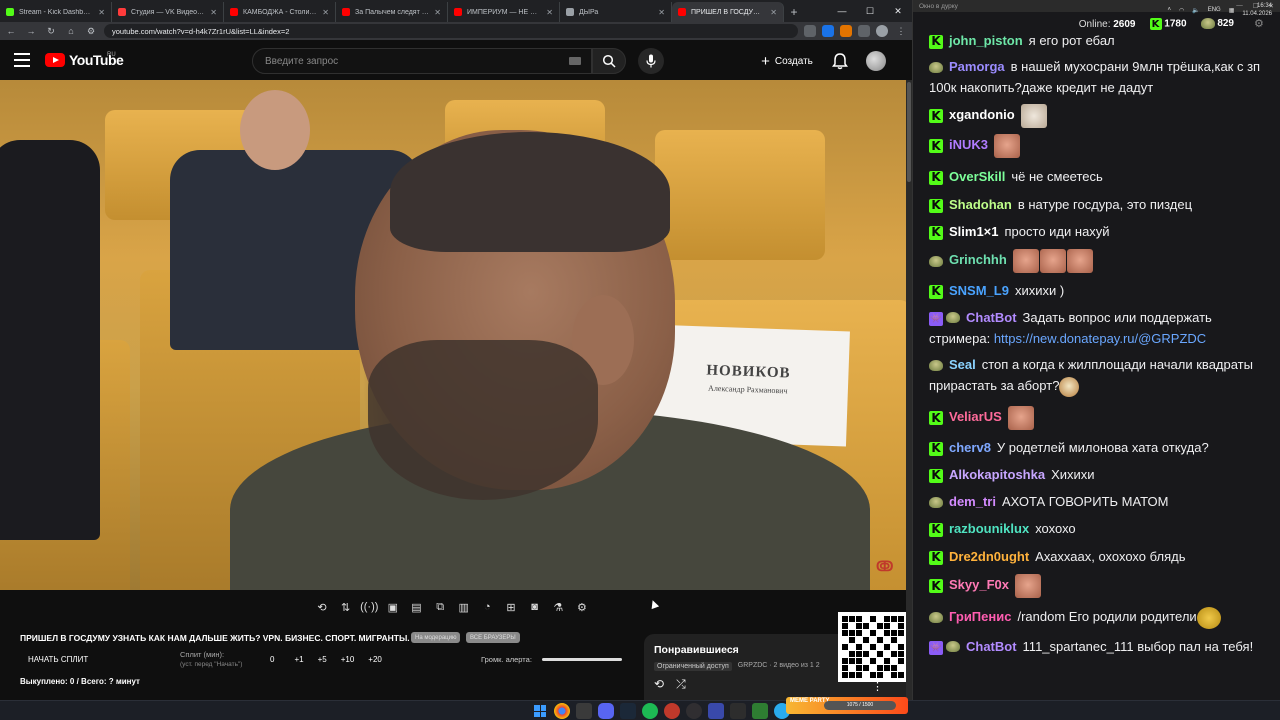  What do you see at coordinates (11, 31) in the screenshot?
I see `back-icon: ←` at bounding box center [11, 31].